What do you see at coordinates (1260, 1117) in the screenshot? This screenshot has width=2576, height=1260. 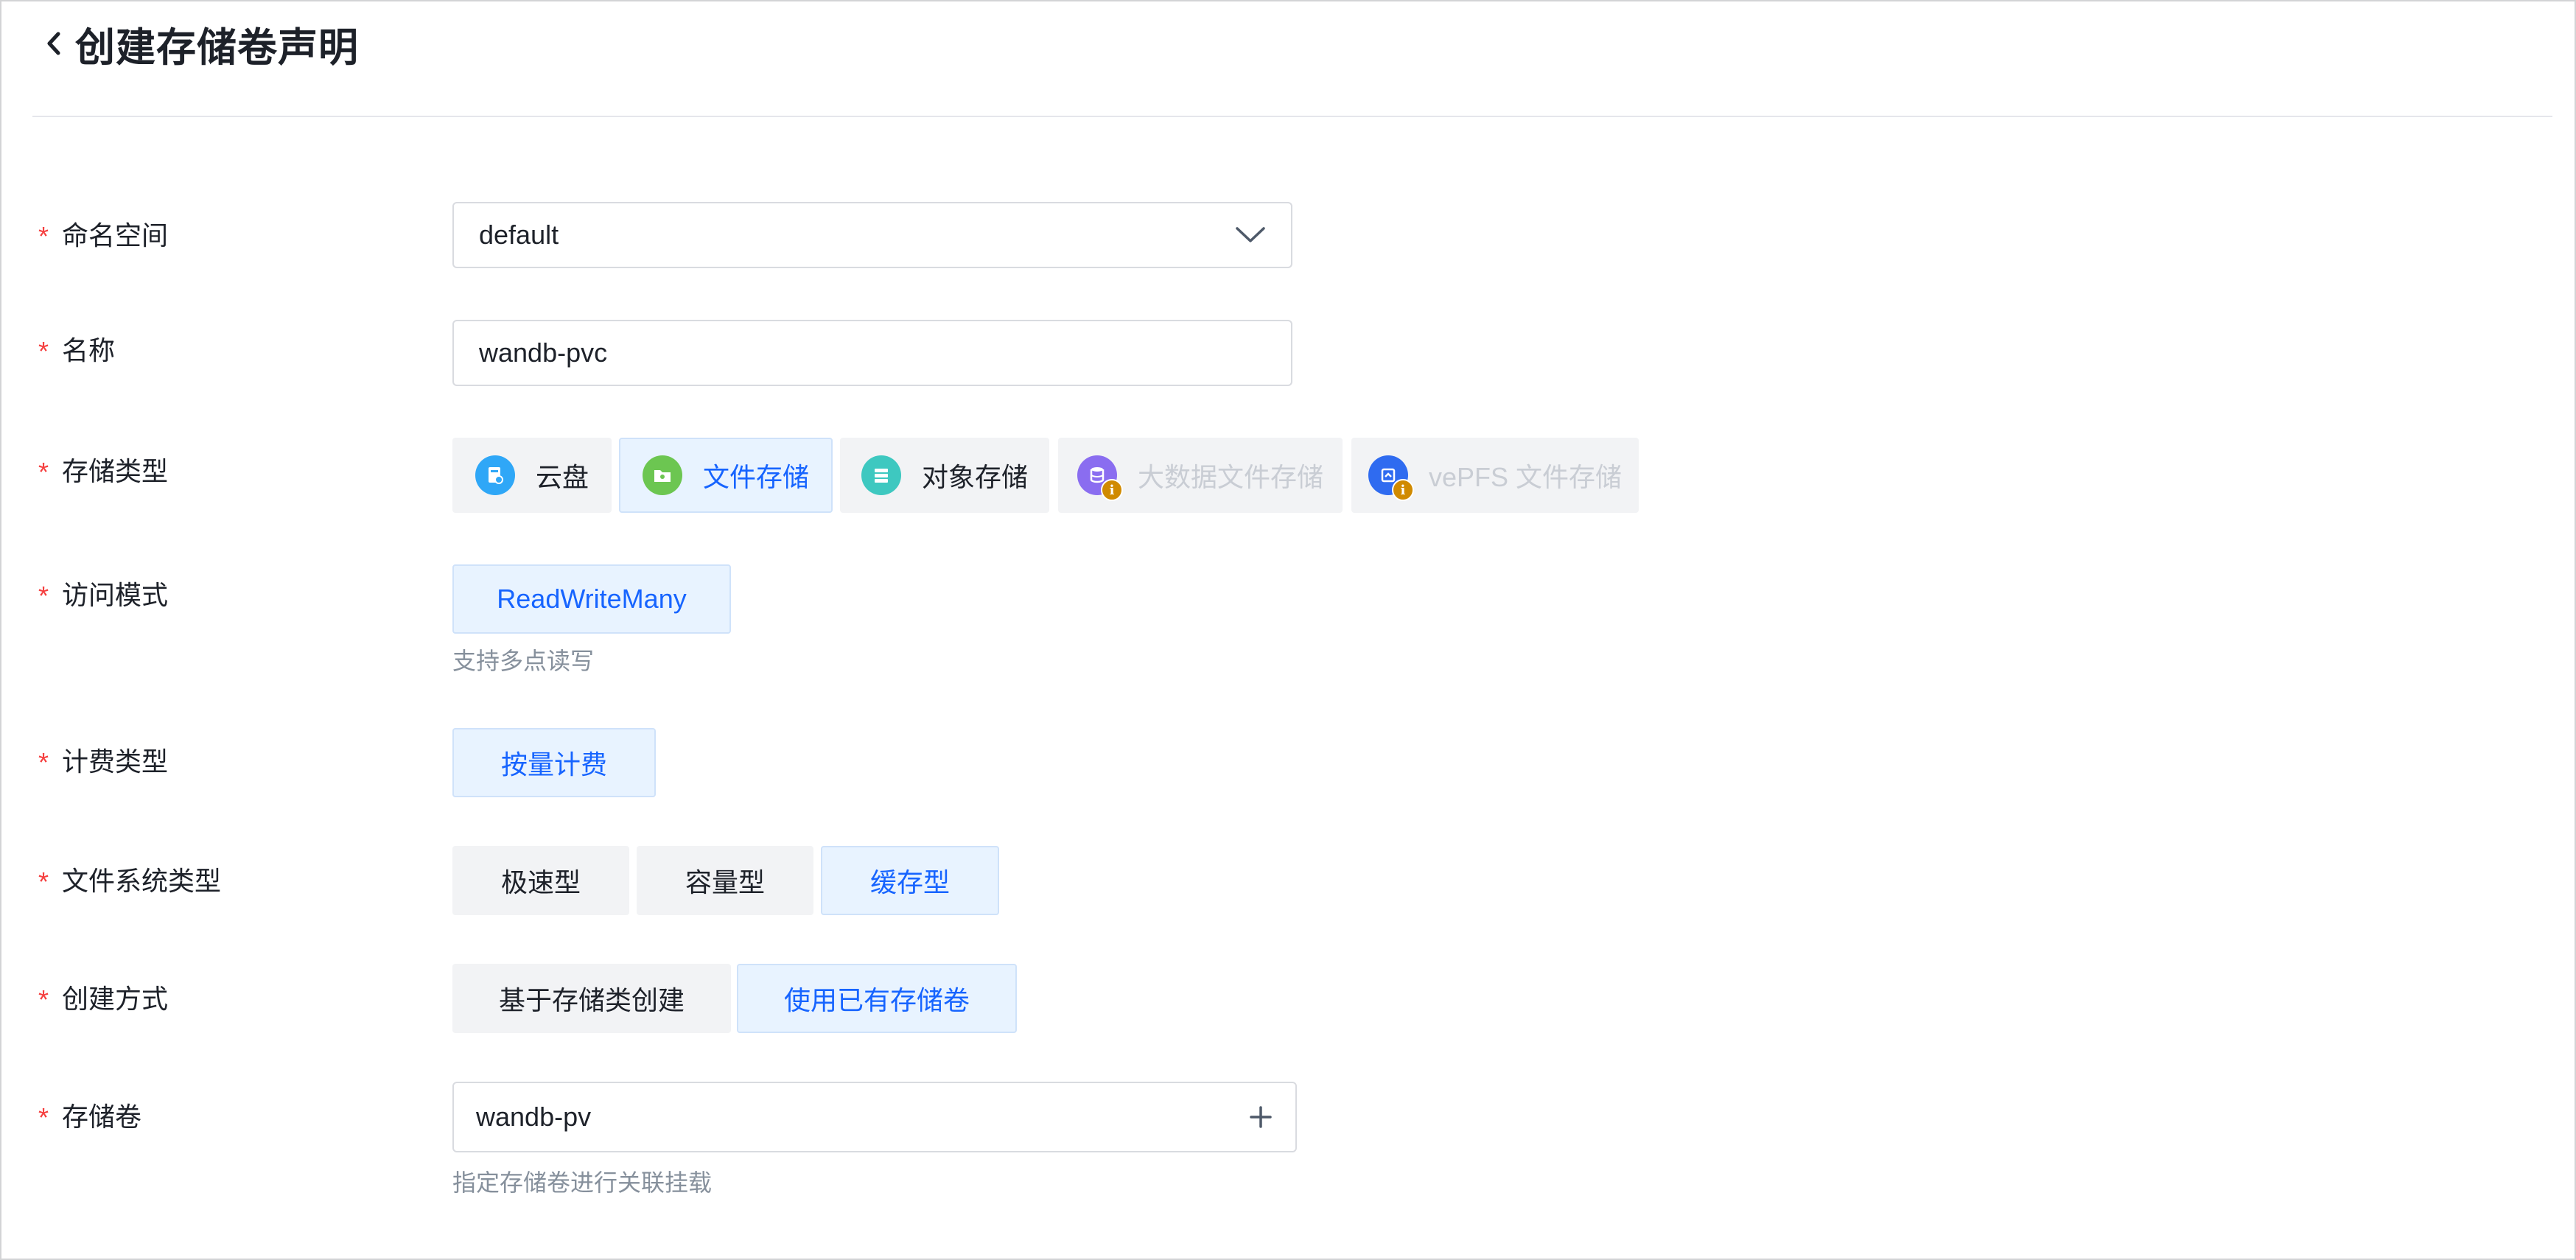 I see `plus-icon` at bounding box center [1260, 1117].